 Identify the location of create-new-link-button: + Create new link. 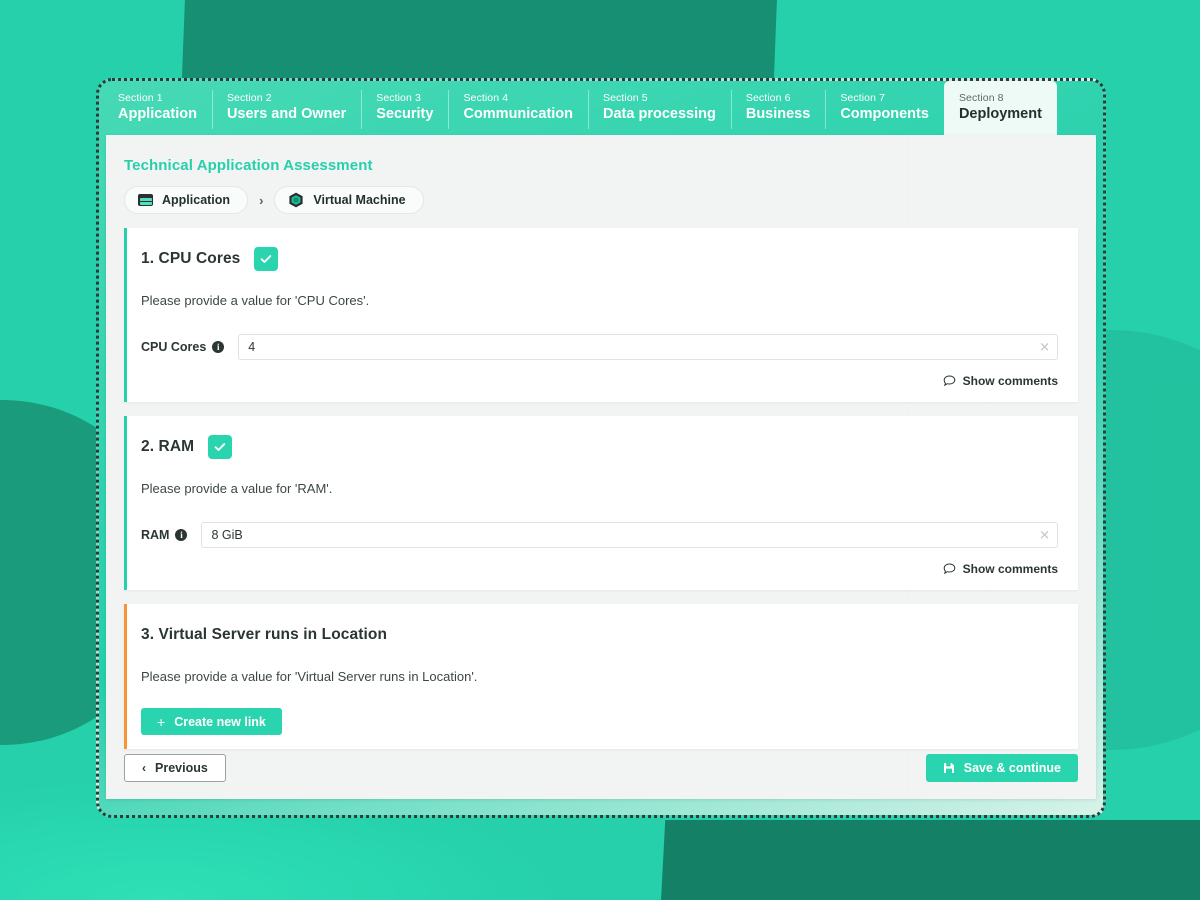
(211, 721).